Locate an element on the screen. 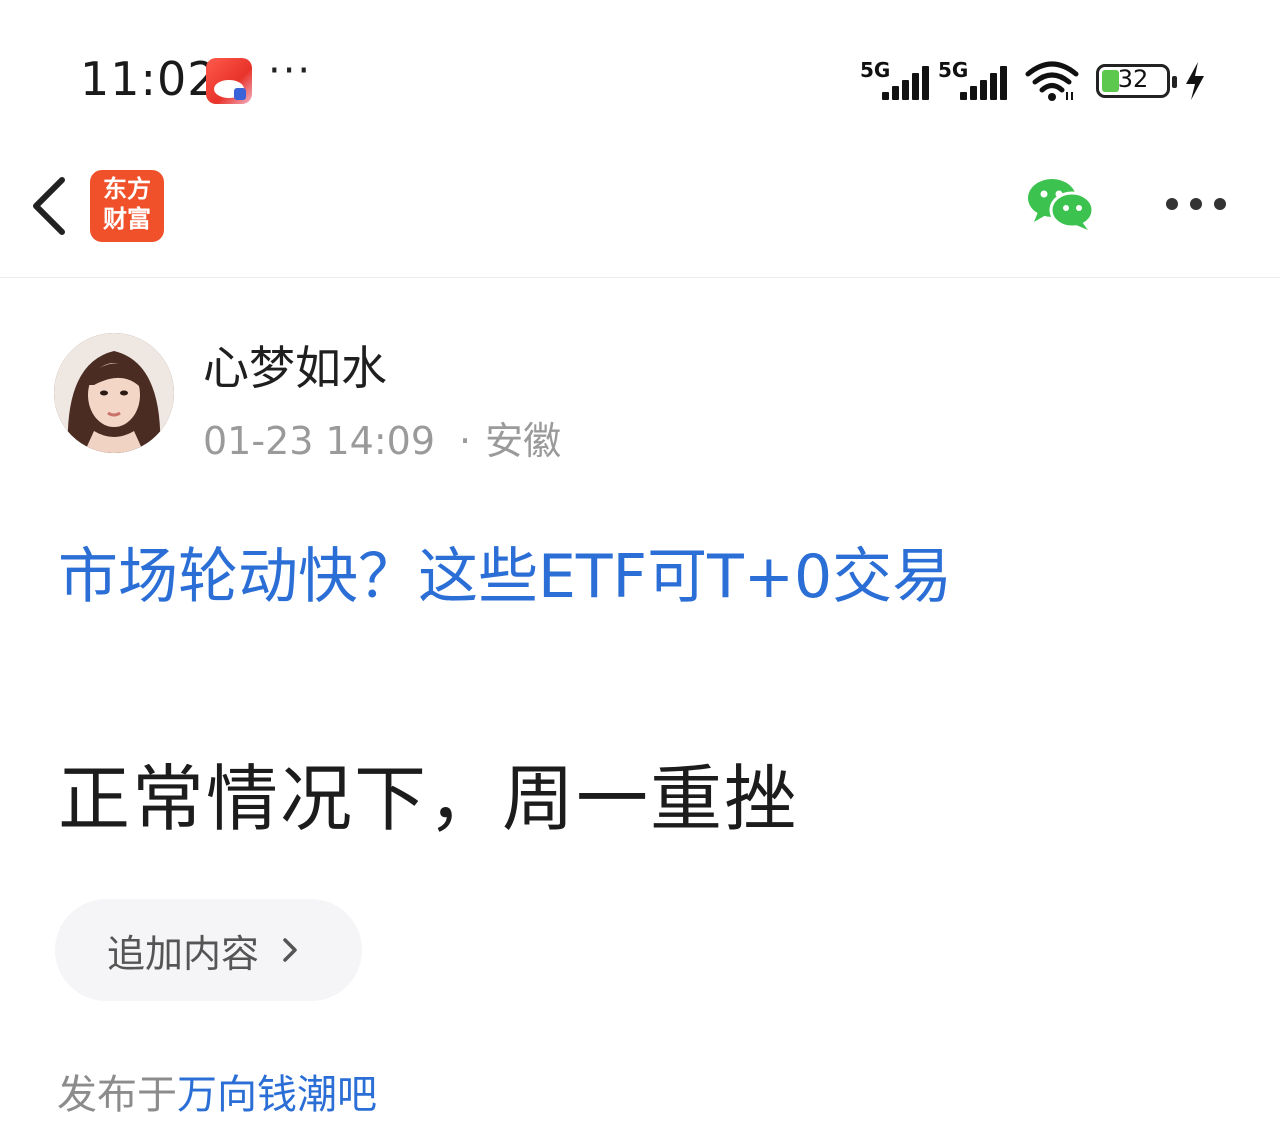 This screenshot has height=1140, width=1280. add-content-label: 追加内容 is located at coordinates (183, 953).